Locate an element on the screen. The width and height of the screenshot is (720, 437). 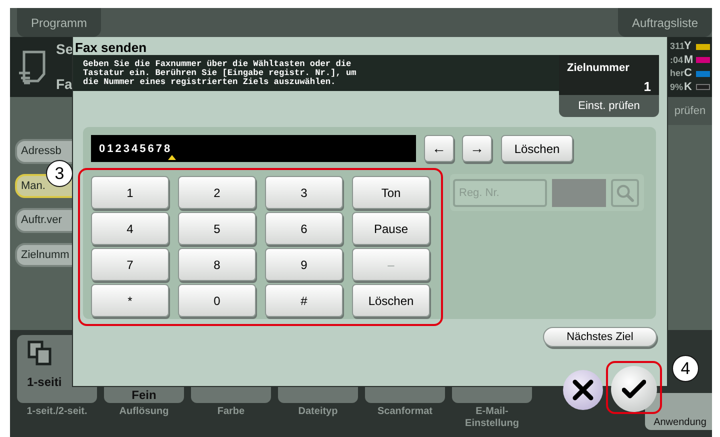
check-settings-button: Einst. prüfen is located at coordinates (609, 106).